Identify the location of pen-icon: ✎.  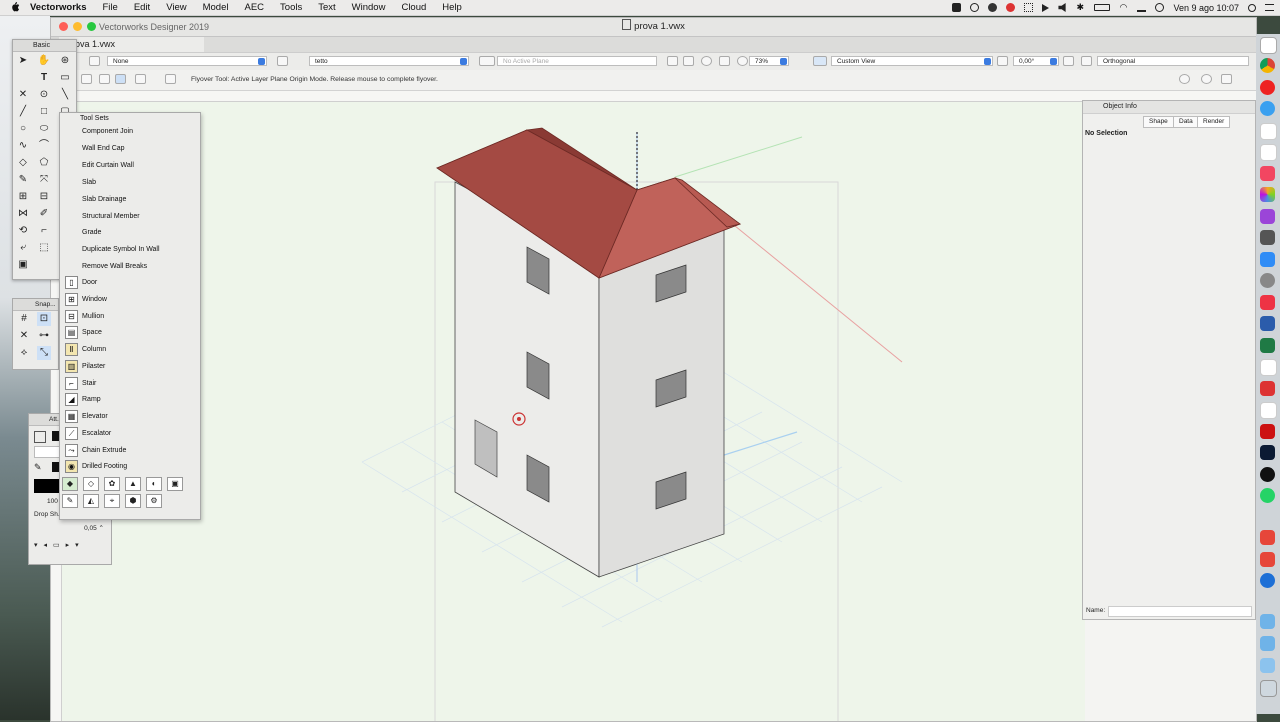
(38, 467).